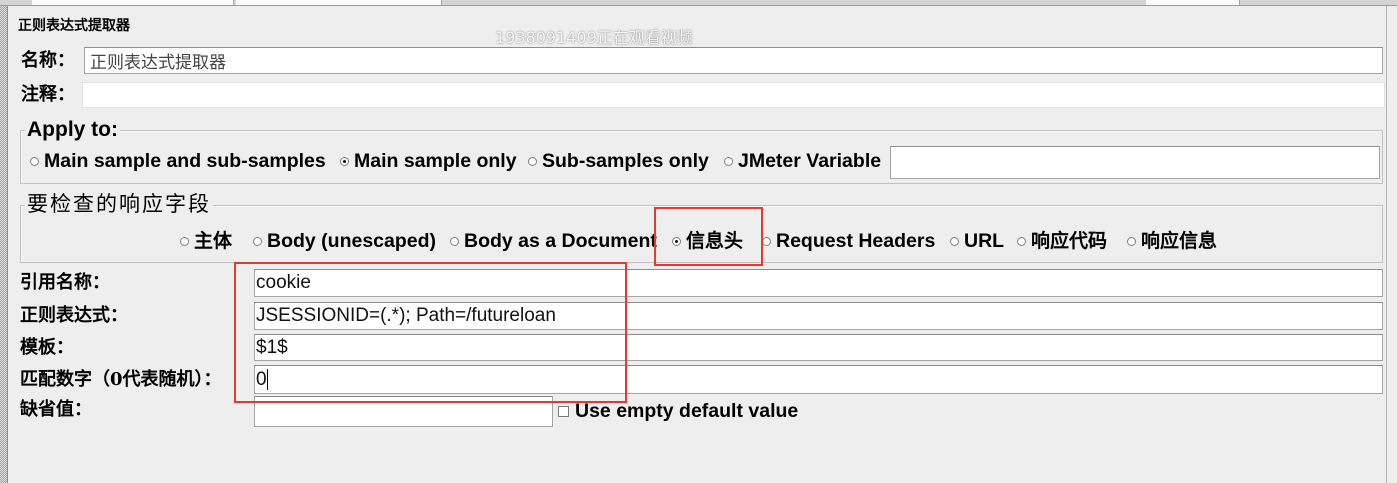 The height and width of the screenshot is (483, 1397). Describe the element at coordinates (618, 161) in the screenshot. I see `radio-sub-samples-only: Sub-samples only` at that location.